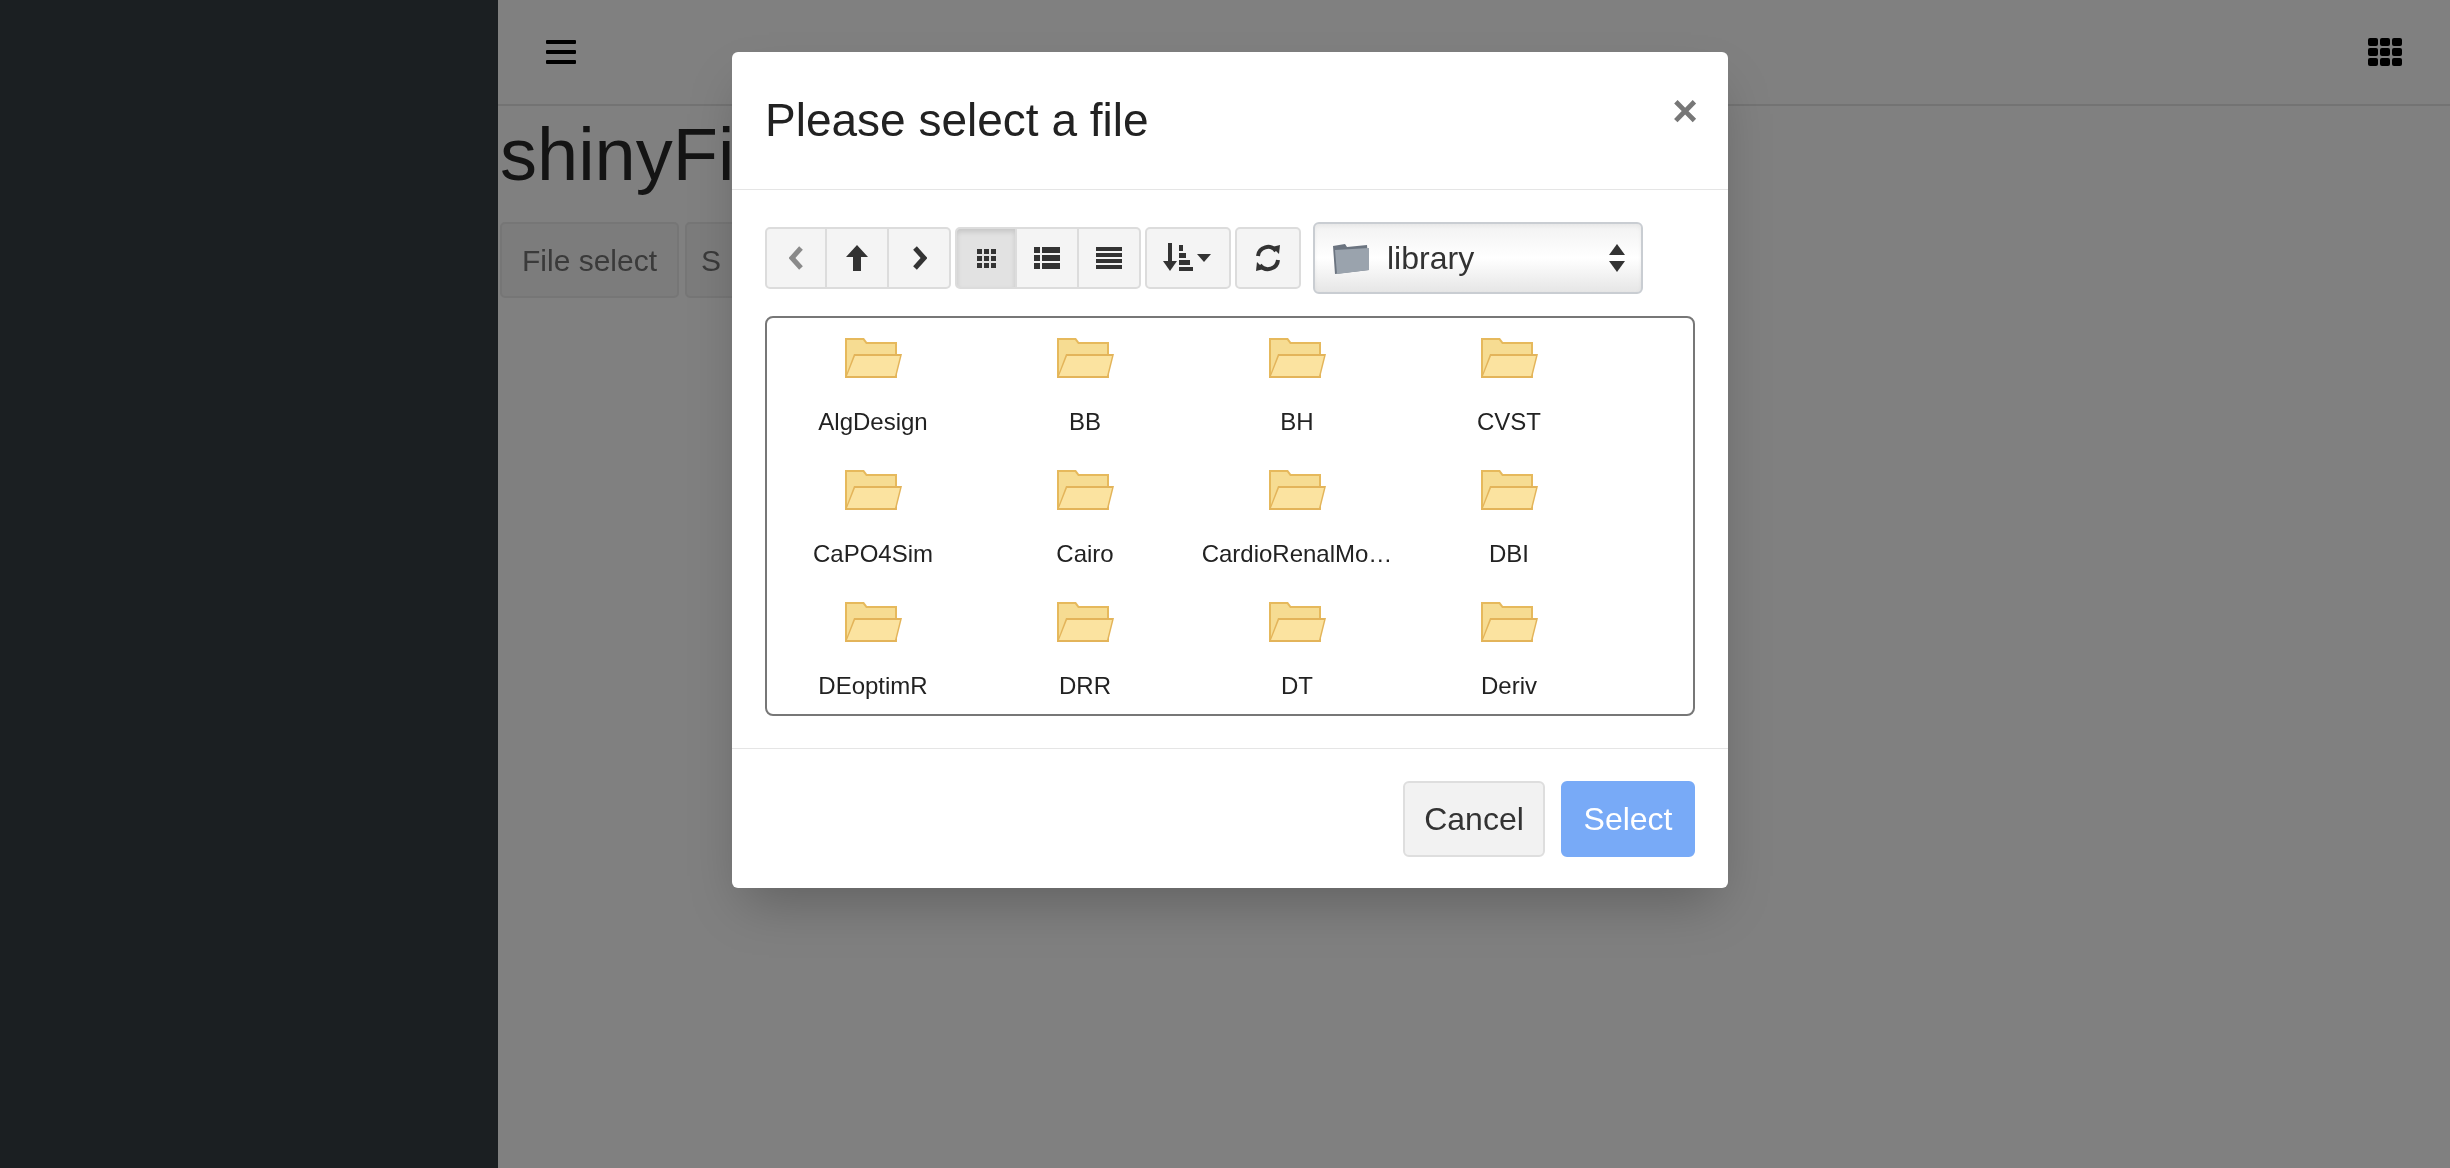 The width and height of the screenshot is (2450, 1168). I want to click on folder-item: DRR, so click(1085, 651).